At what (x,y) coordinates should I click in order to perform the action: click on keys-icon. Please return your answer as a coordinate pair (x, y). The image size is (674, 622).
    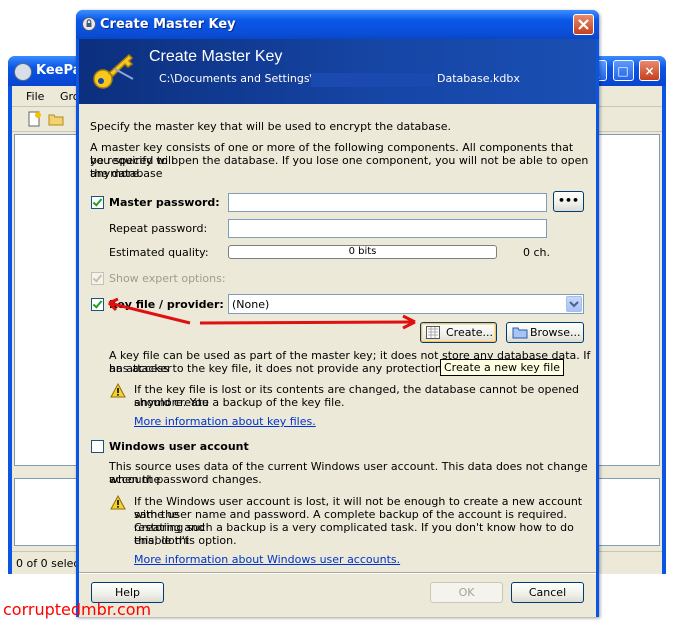
    Looking at the image, I should click on (113, 71).